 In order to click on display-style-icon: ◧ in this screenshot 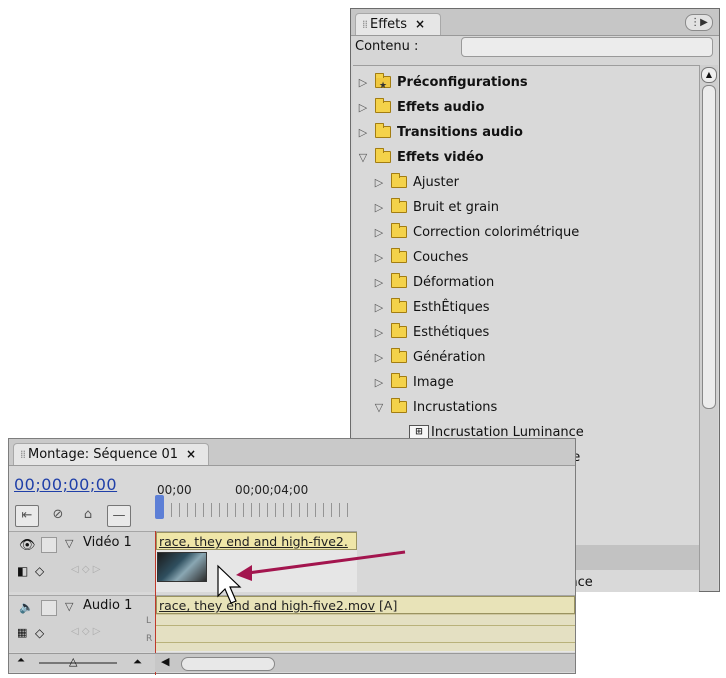, I will do `click(22, 571)`.